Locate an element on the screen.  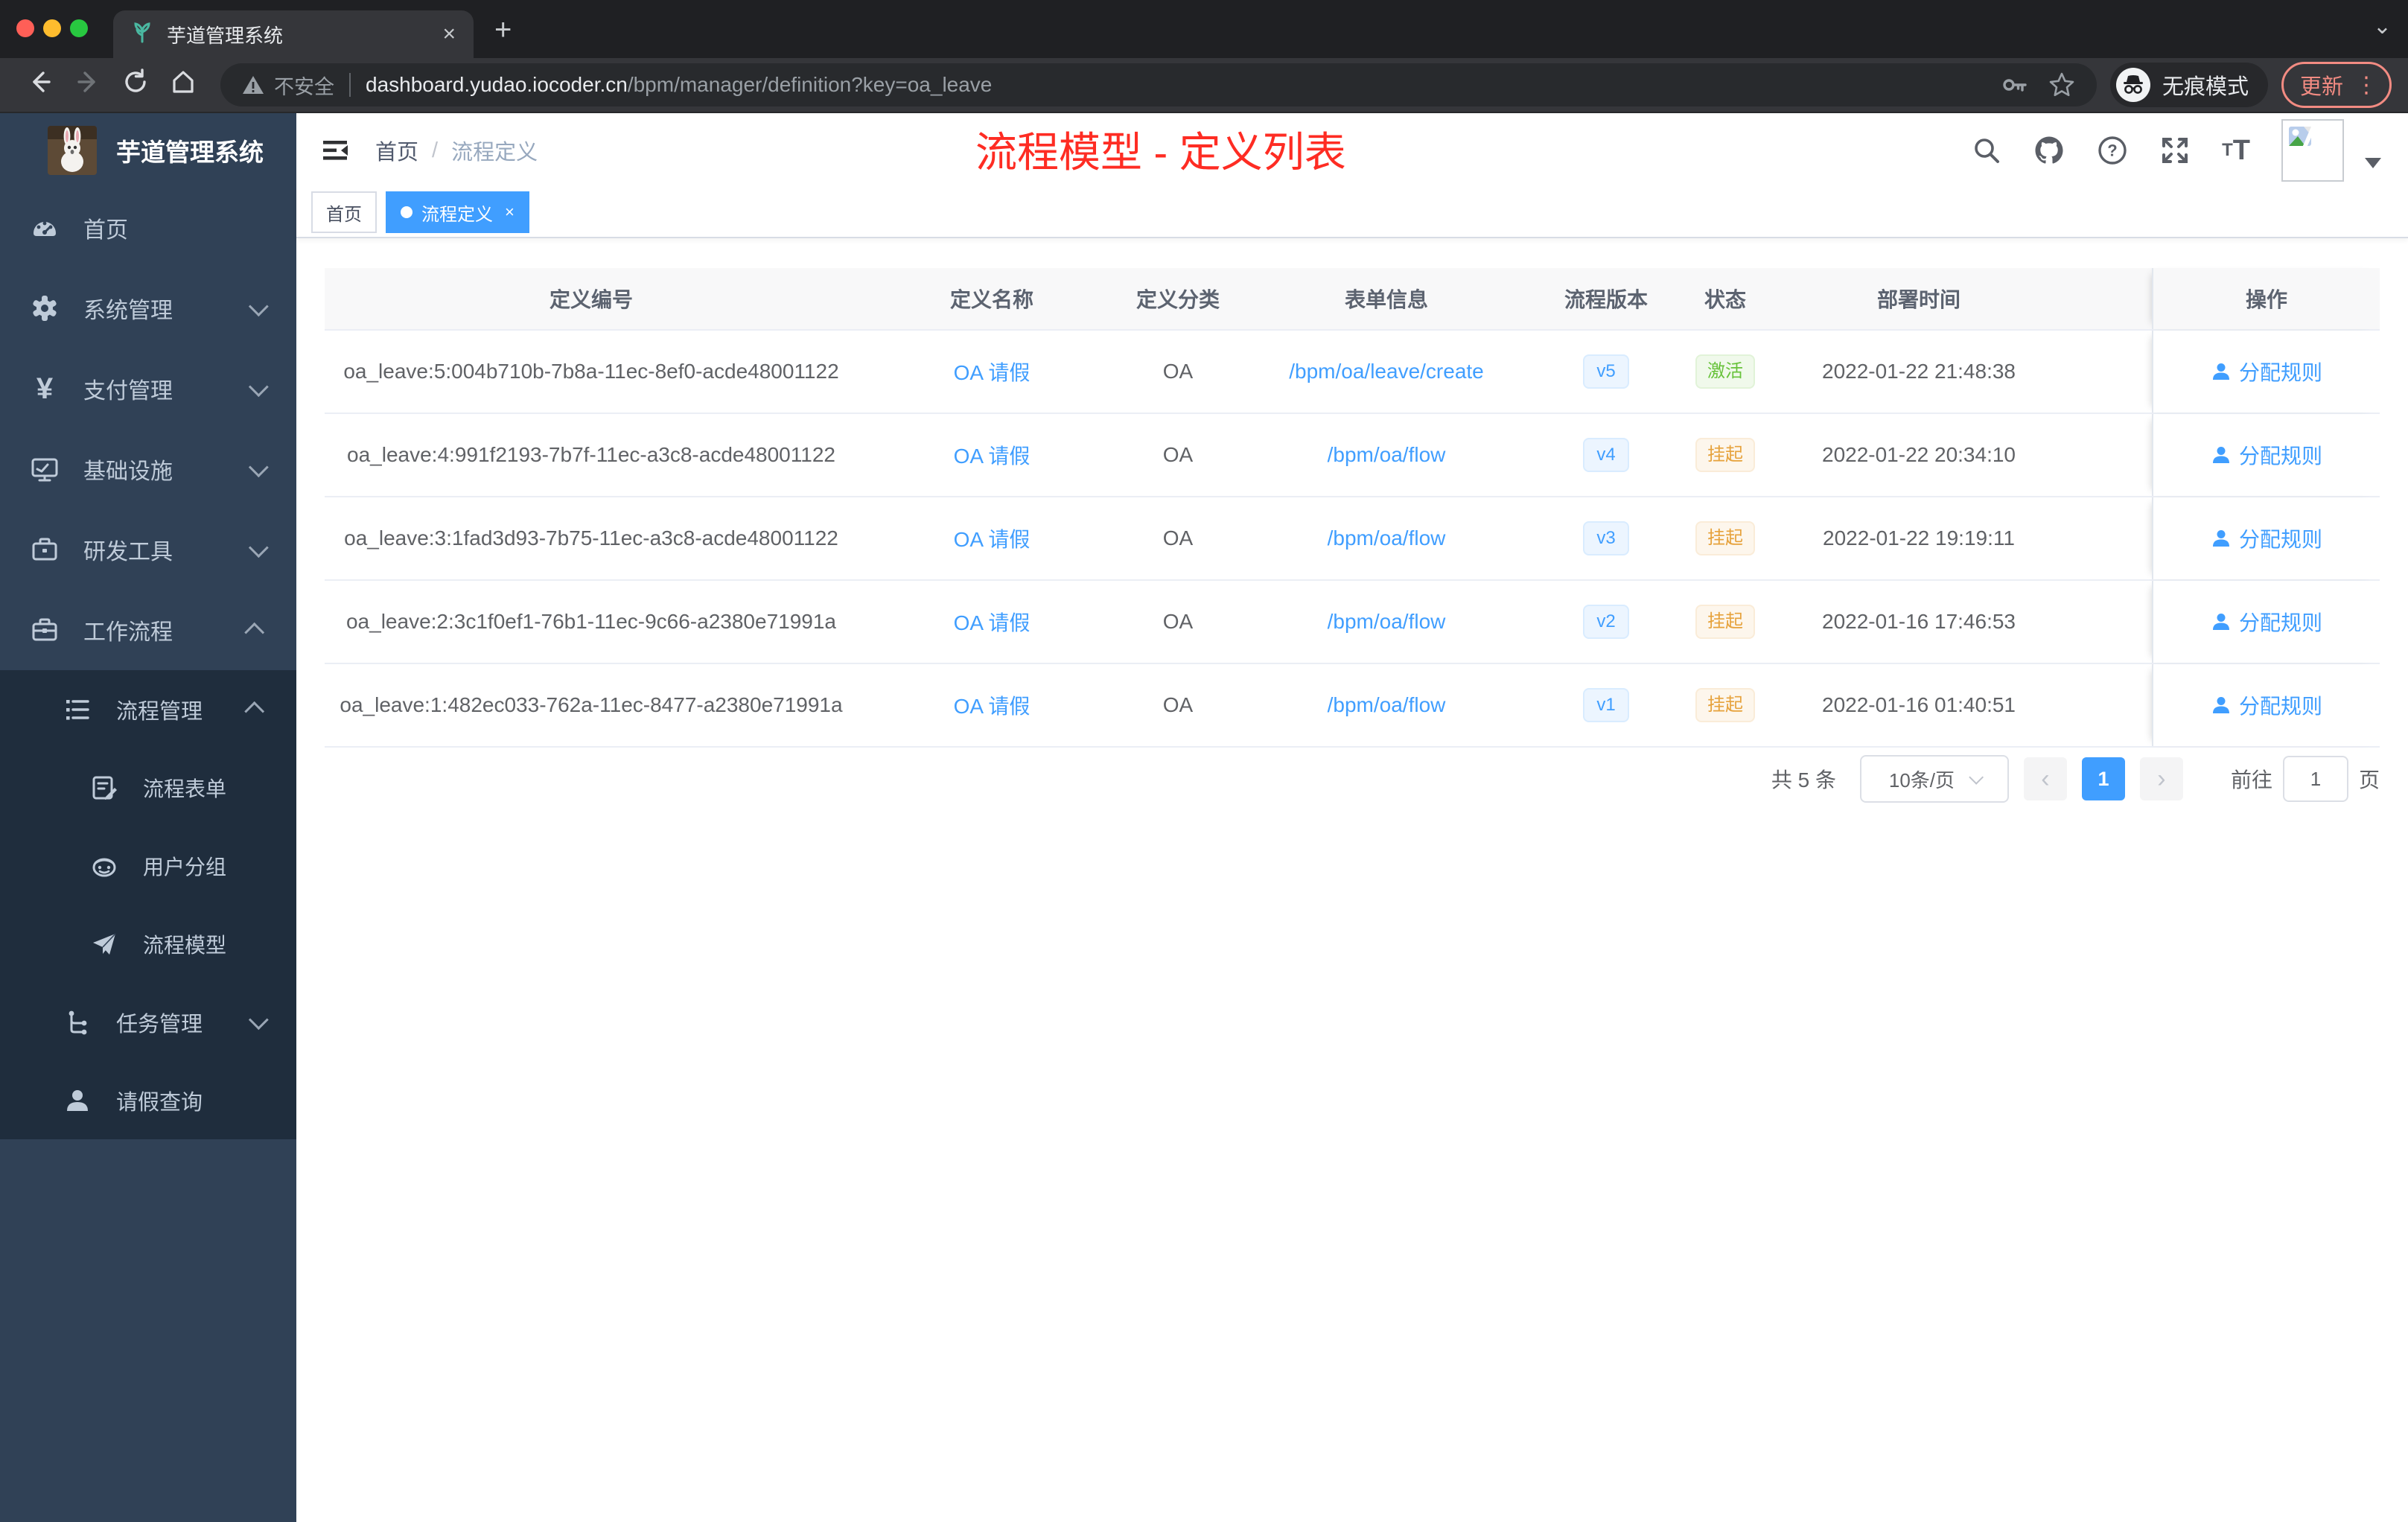
tag-label: 首页 is located at coordinates (344, 214).